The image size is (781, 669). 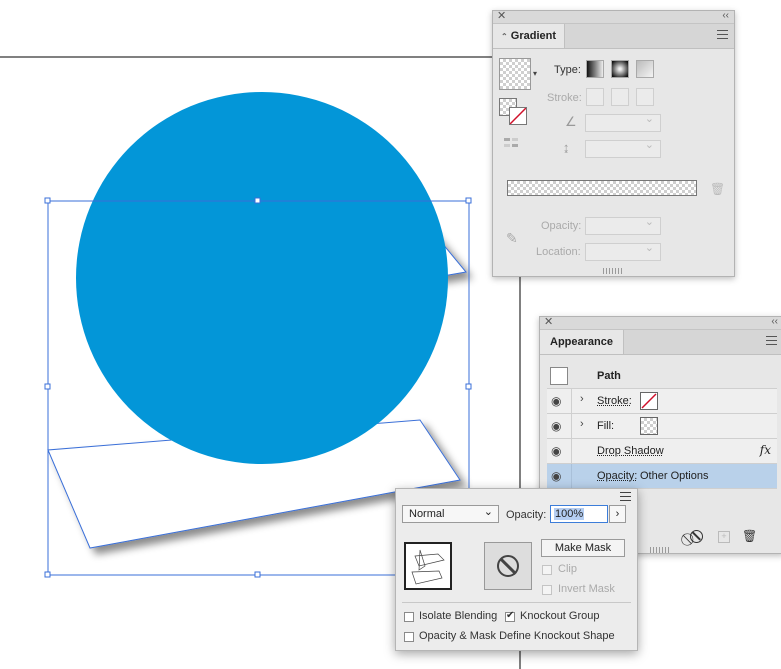 I want to click on angle-dropdown, so click(x=623, y=123).